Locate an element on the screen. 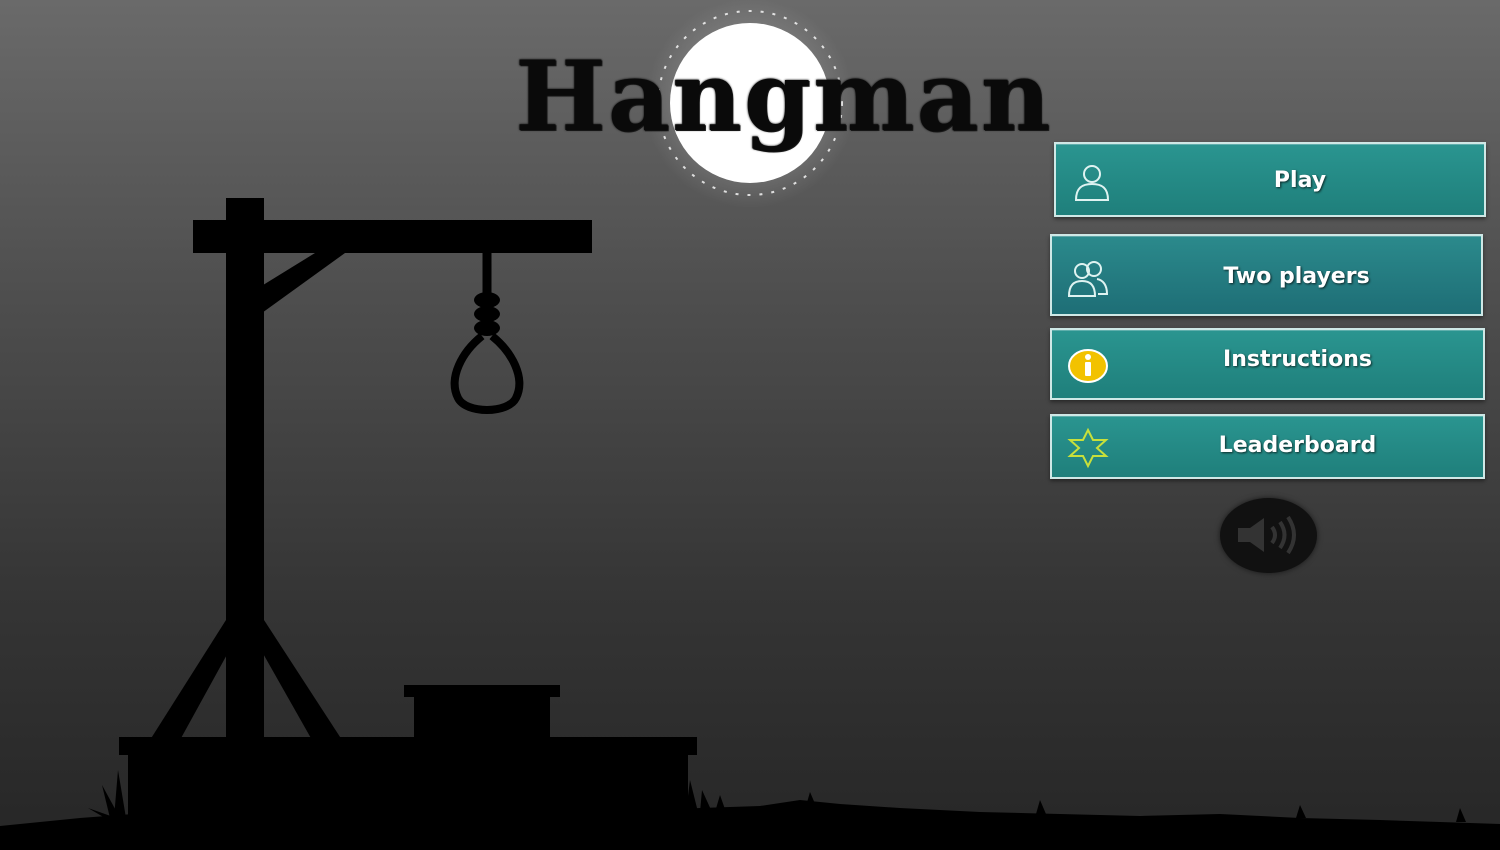 This screenshot has height=850, width=1500. instructions-button-label: Instructions is located at coordinates (1297, 359).